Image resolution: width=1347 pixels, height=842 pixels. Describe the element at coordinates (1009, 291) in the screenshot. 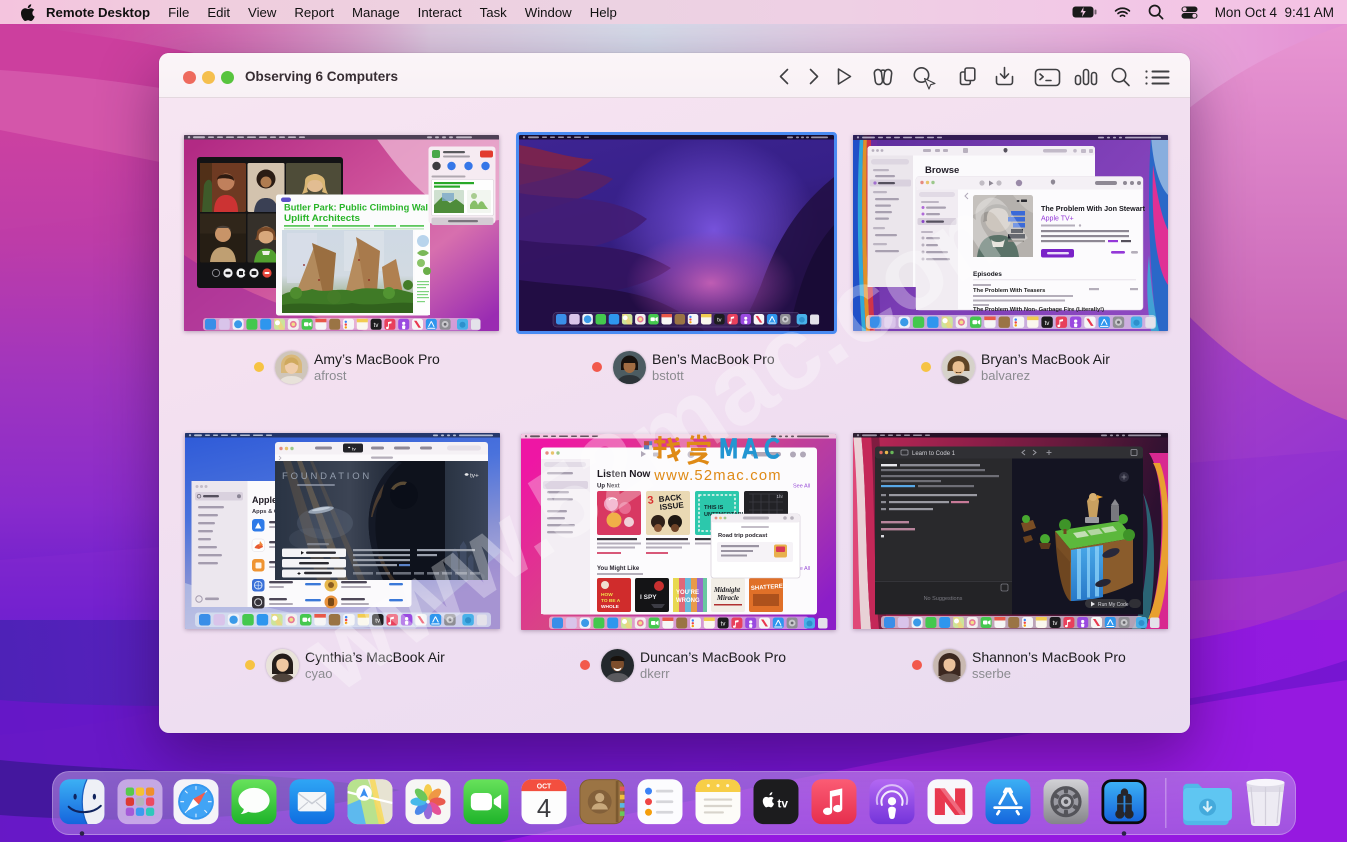

I see `svg-text: The Problem With Teasers` at that location.